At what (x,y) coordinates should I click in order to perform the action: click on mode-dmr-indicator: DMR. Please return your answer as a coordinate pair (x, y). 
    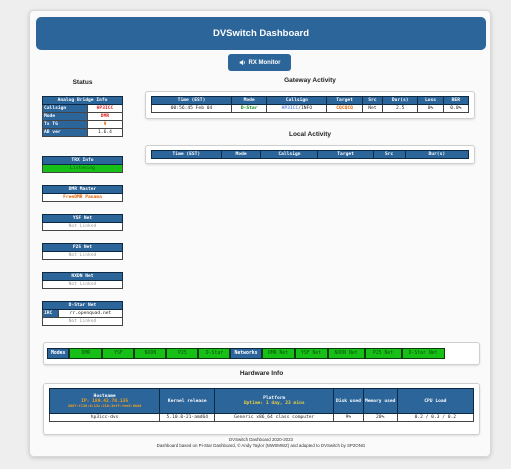
    Looking at the image, I should click on (86, 353).